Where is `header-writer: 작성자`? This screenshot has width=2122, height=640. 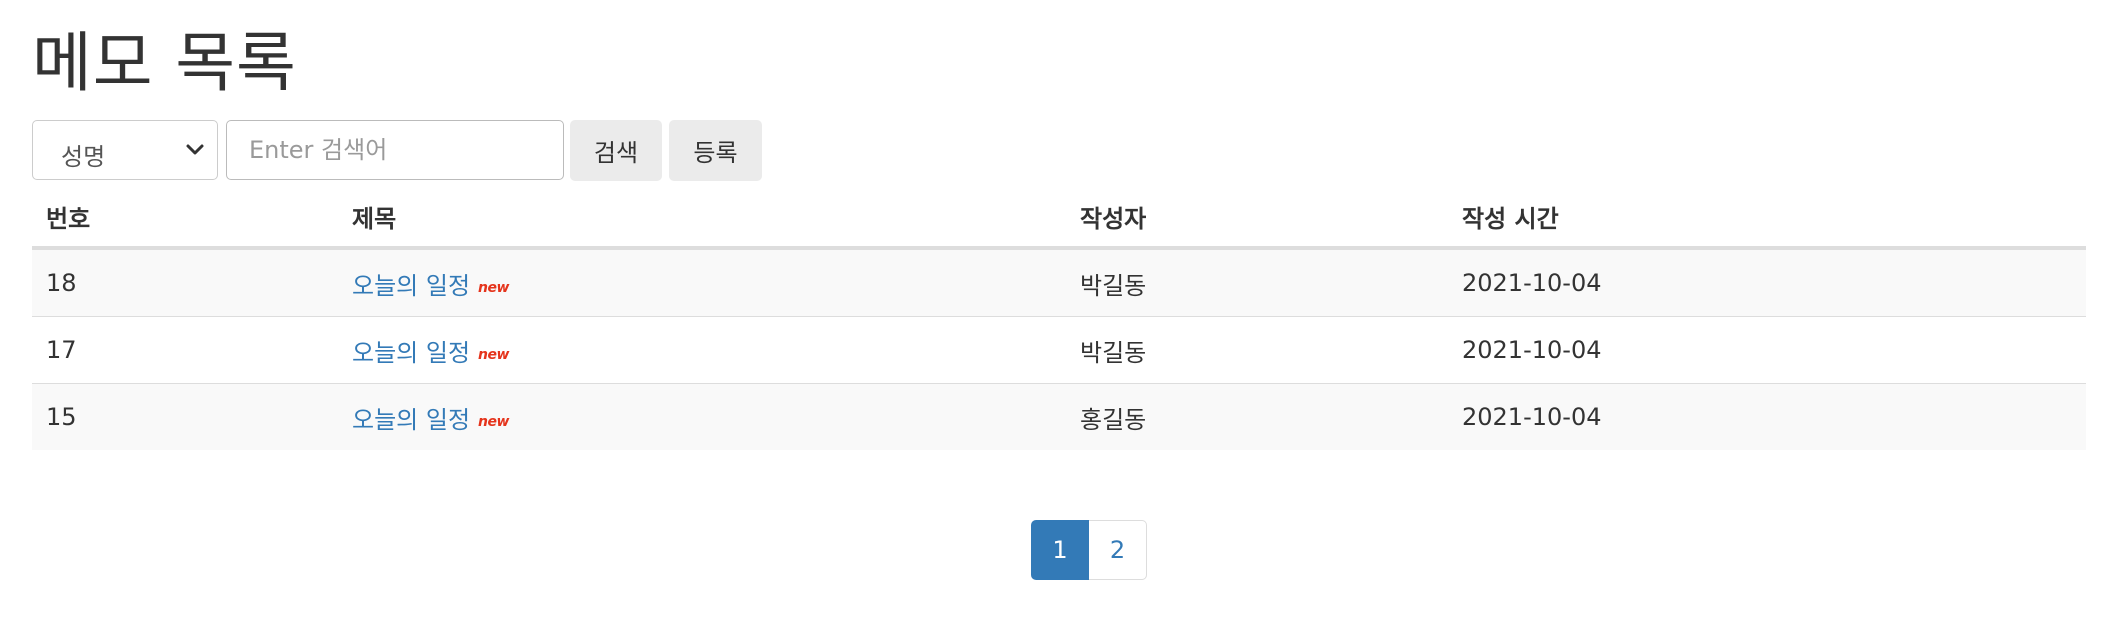
header-writer: 작성자 is located at coordinates (1257, 218).